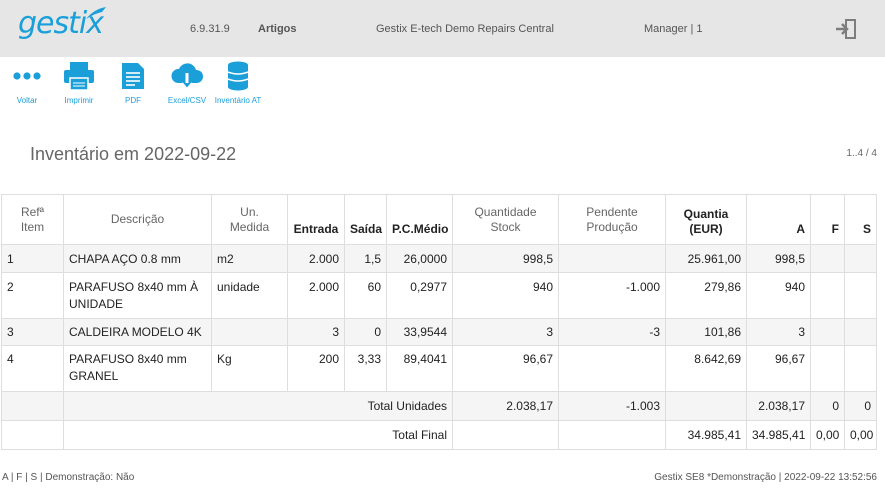 Image resolution: width=885 pixels, height=492 pixels. I want to click on cell-pc-medio: 33,9544, so click(419, 332).